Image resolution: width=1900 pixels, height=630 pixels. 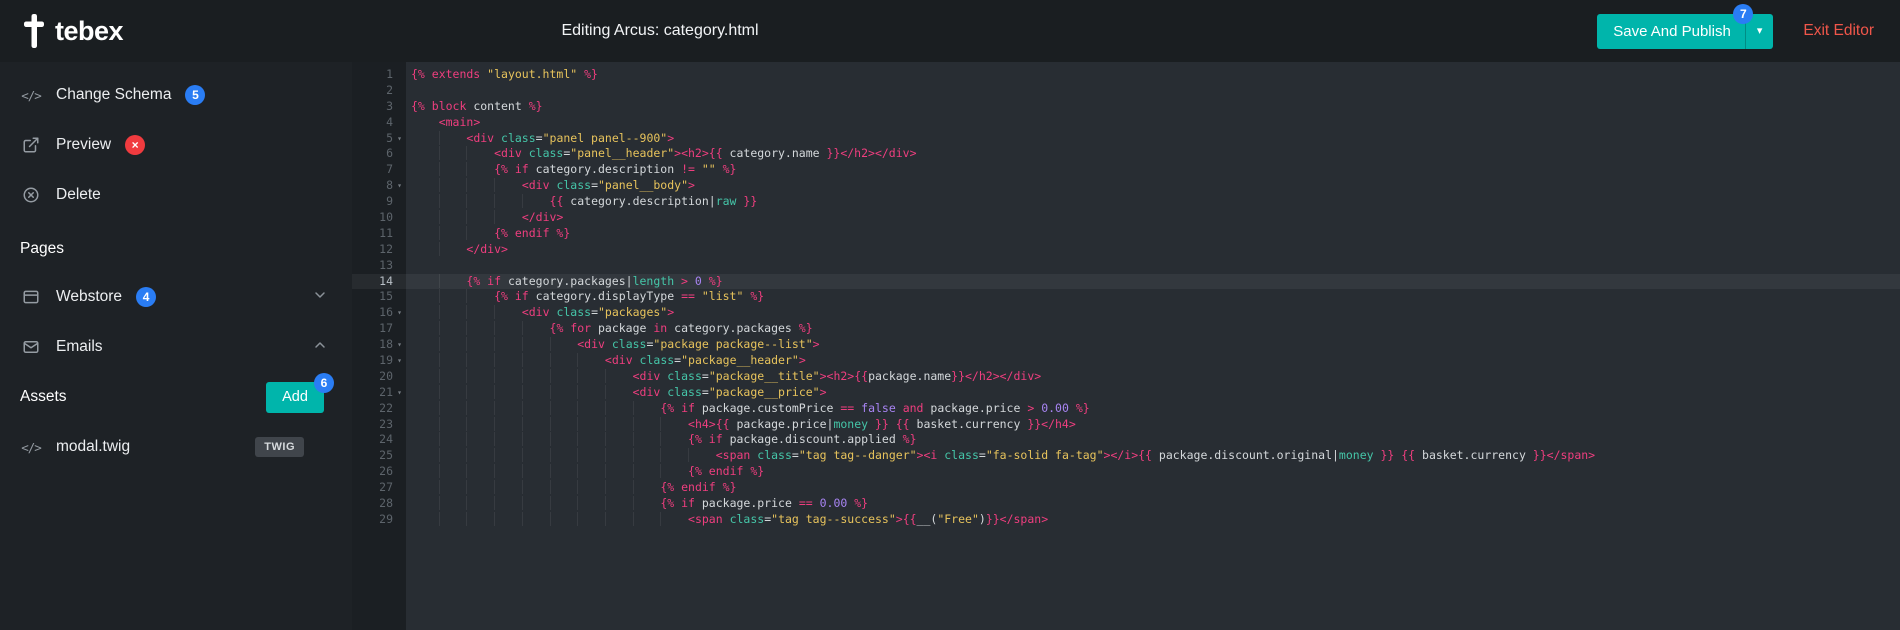 What do you see at coordinates (195, 95) in the screenshot?
I see `change-schema-badge: 5` at bounding box center [195, 95].